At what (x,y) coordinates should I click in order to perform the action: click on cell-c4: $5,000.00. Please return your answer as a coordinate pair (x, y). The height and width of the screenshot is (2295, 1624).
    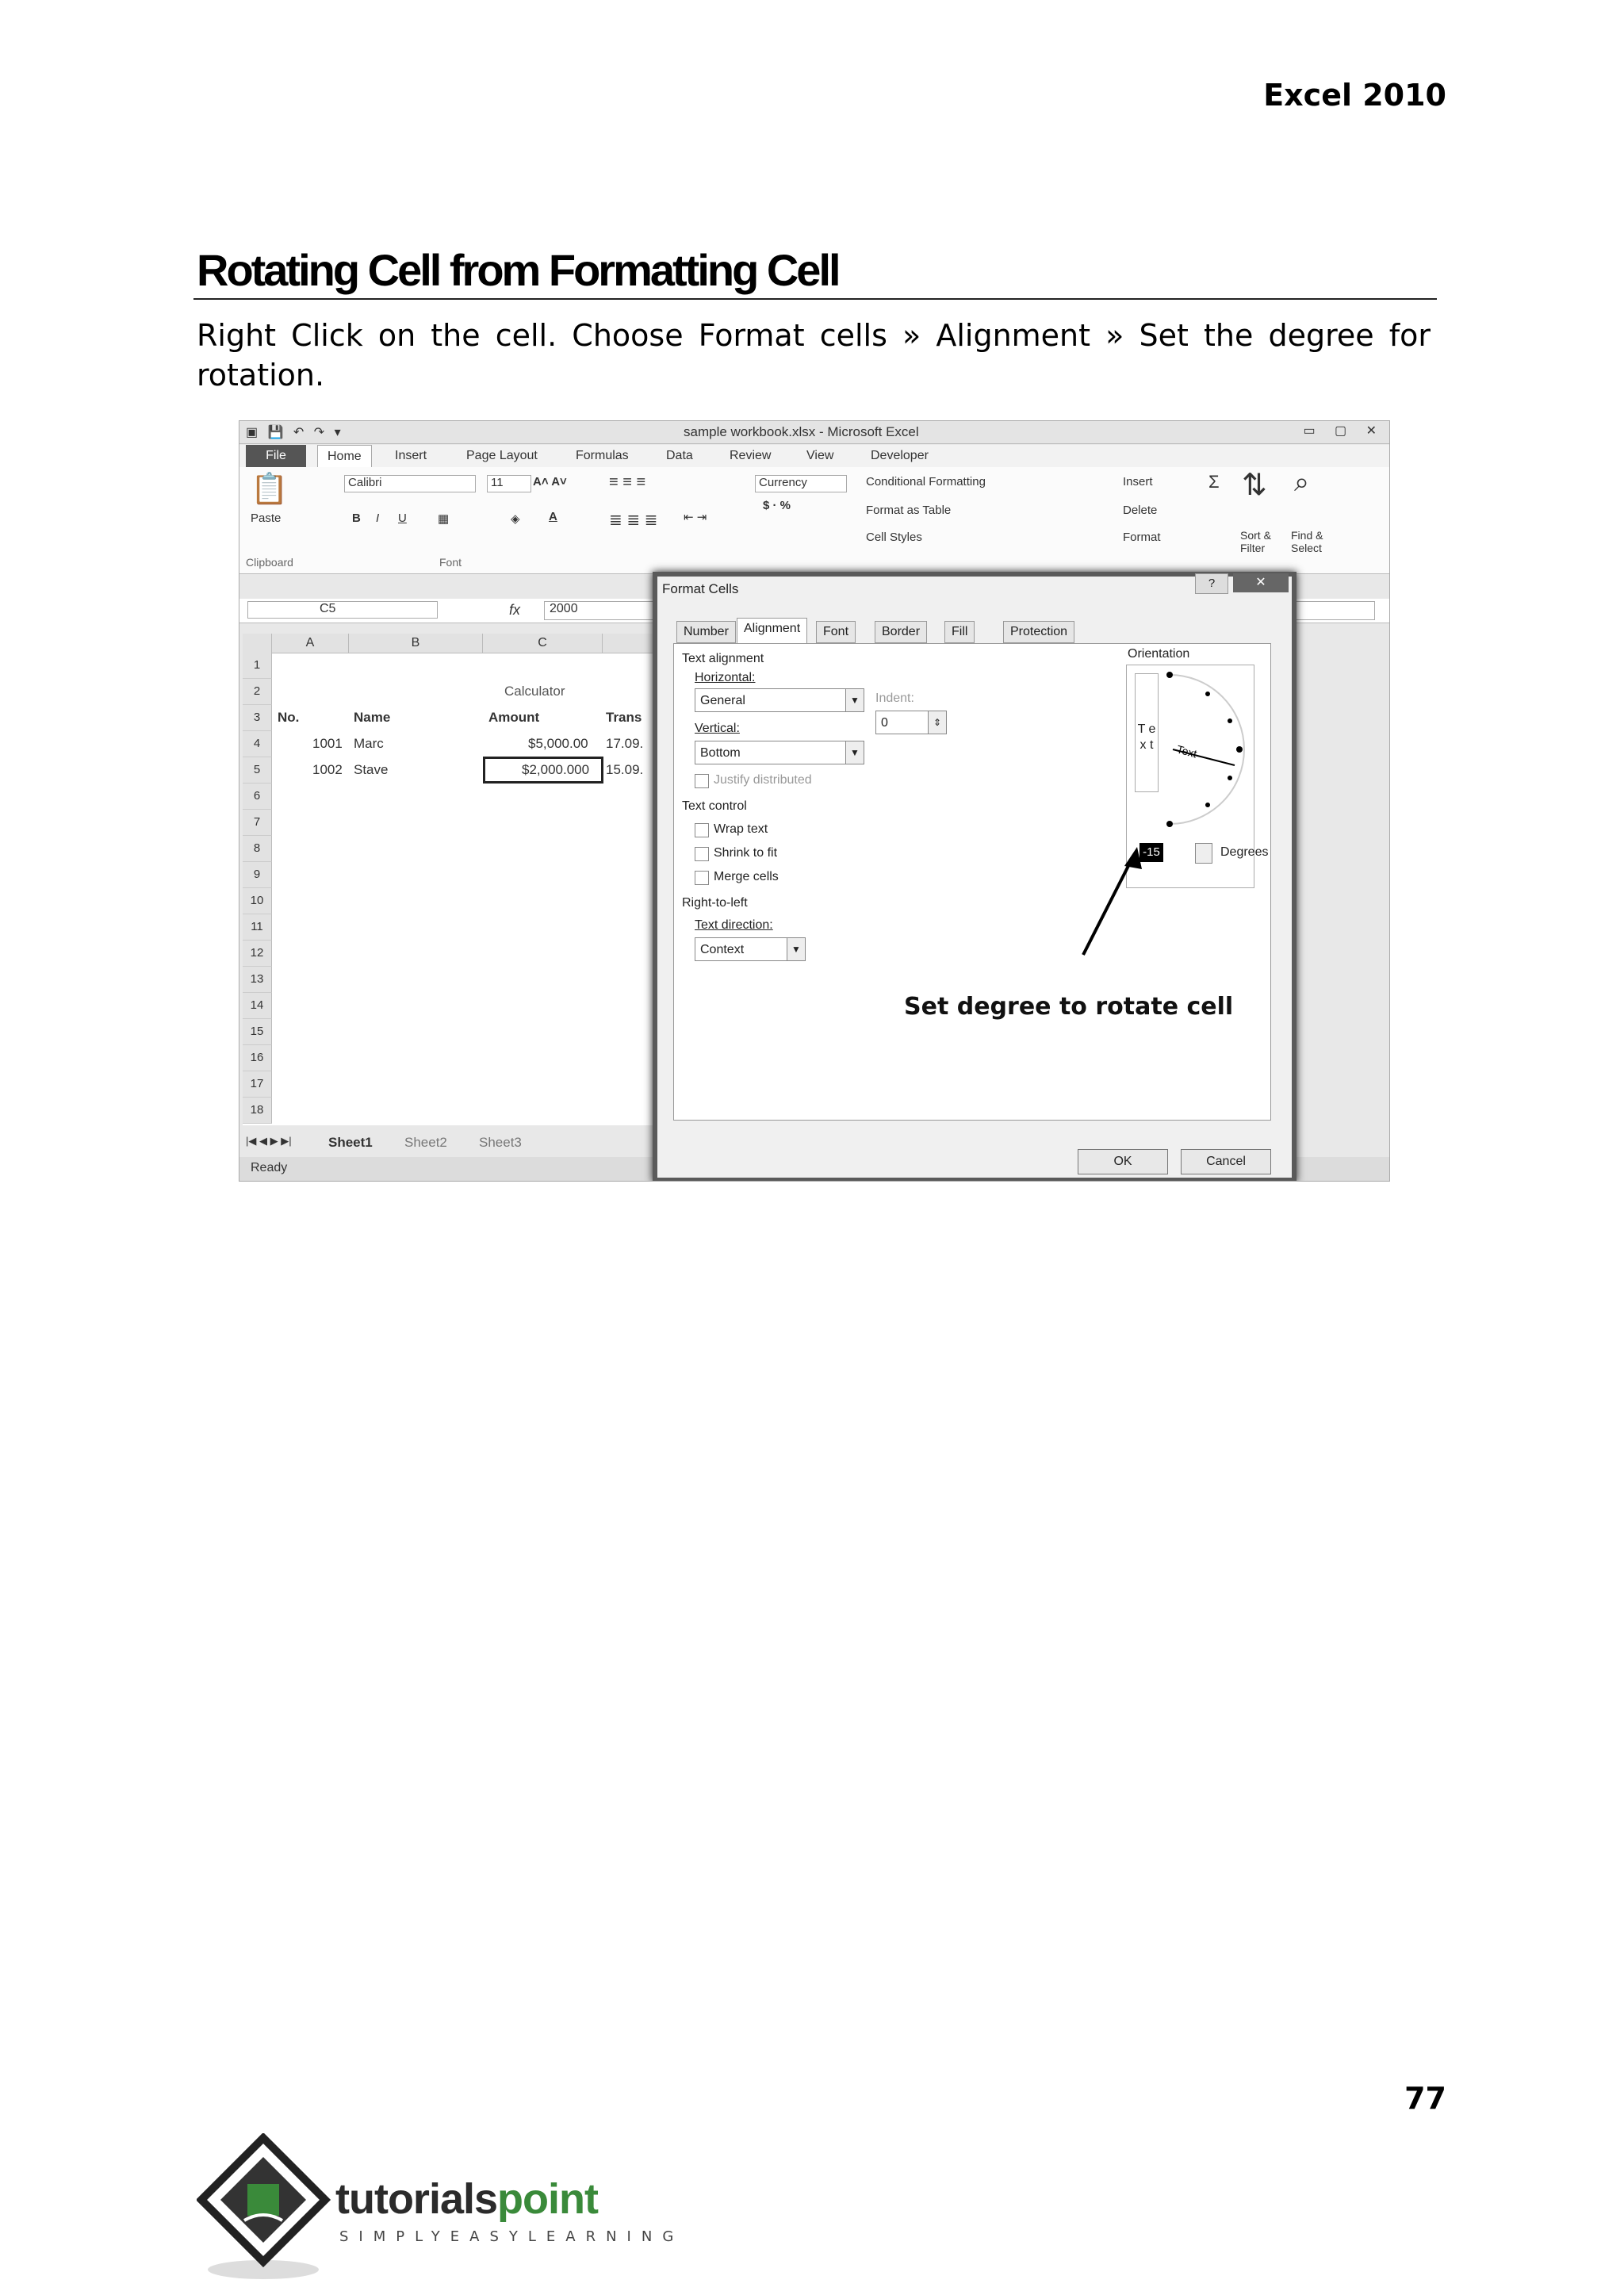
    Looking at the image, I should click on (558, 744).